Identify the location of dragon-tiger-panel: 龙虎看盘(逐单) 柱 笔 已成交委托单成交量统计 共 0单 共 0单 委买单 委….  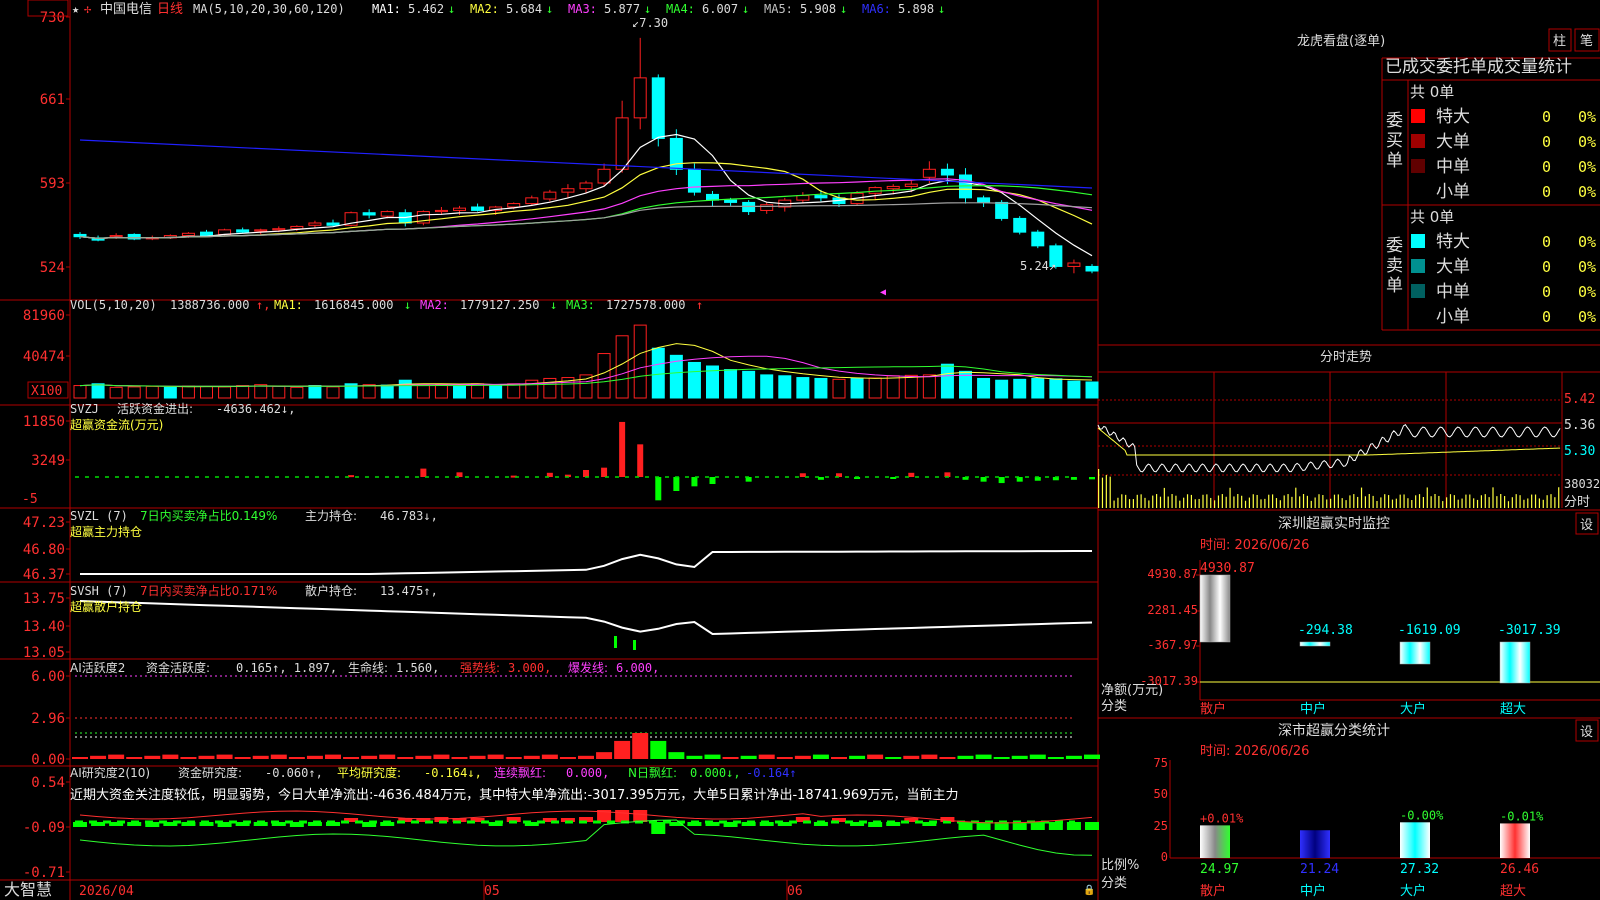
(1448, 177).